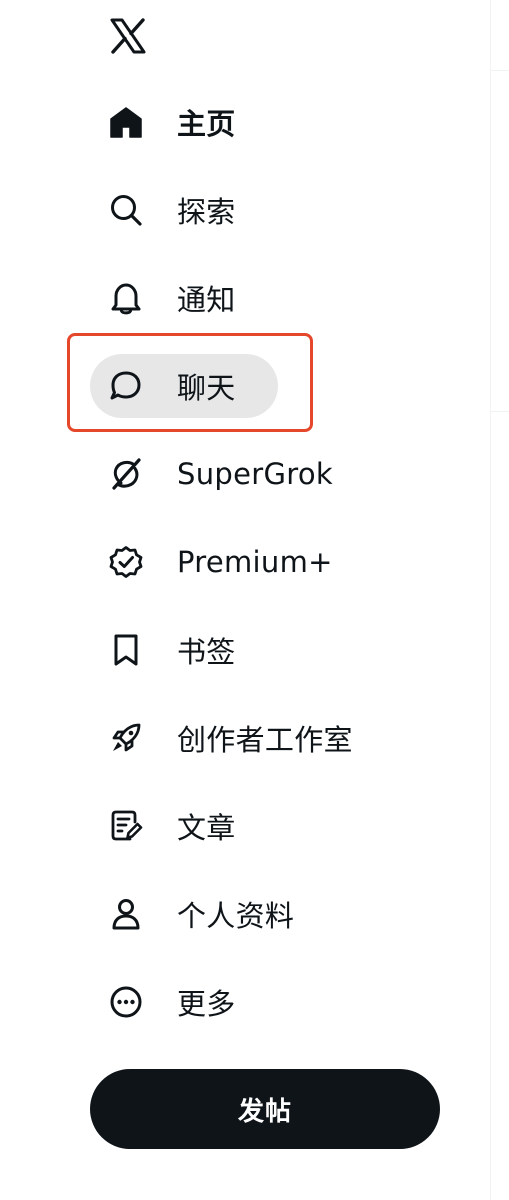 This screenshot has width=509, height=1200. Describe the element at coordinates (126, 650) in the screenshot. I see `bookmark-icon` at that location.